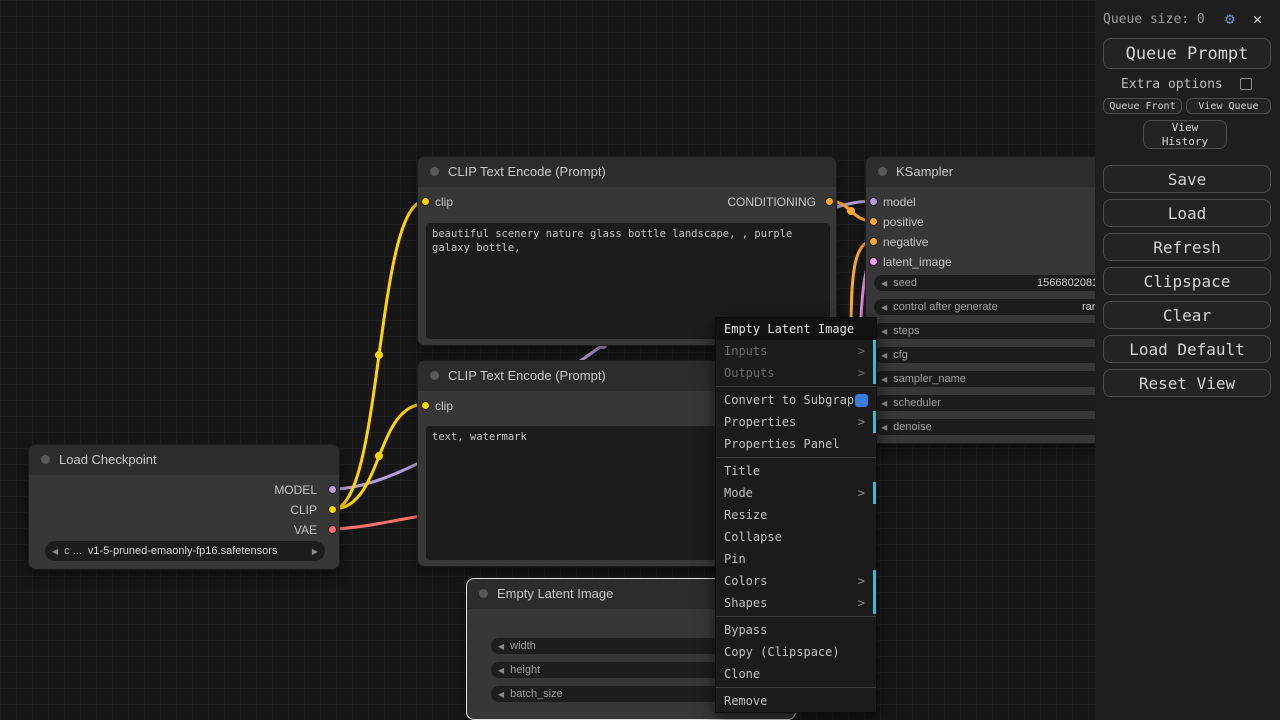 The width and height of the screenshot is (1280, 720). What do you see at coordinates (796, 493) in the screenshot?
I see `menu-item-mode: Mode >` at bounding box center [796, 493].